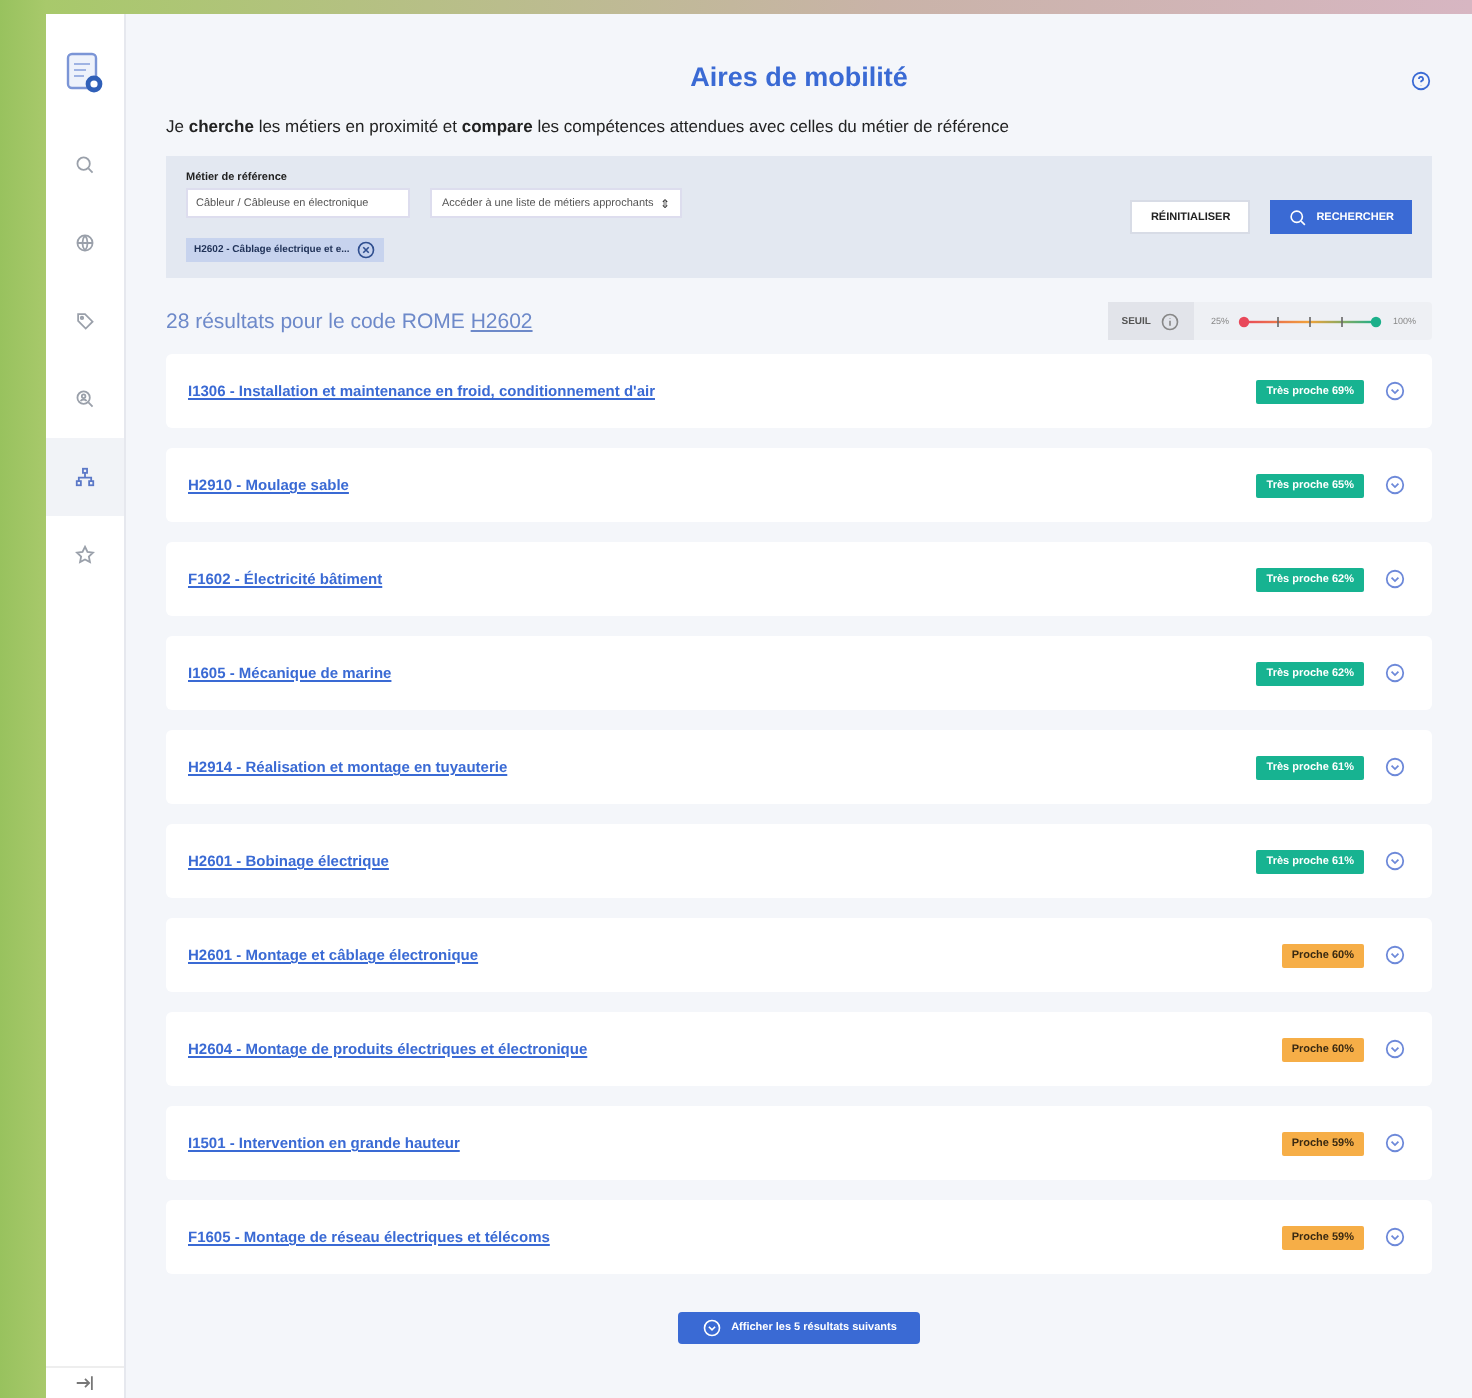 The height and width of the screenshot is (1398, 1472). Describe the element at coordinates (501, 321) in the screenshot. I see `rome-code-link: H2602` at that location.